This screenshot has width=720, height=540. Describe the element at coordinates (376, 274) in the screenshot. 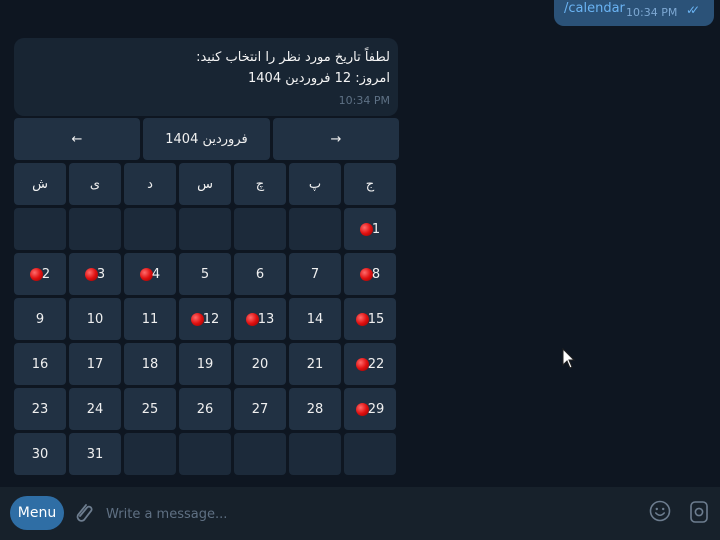

I see `day-label: 8` at that location.